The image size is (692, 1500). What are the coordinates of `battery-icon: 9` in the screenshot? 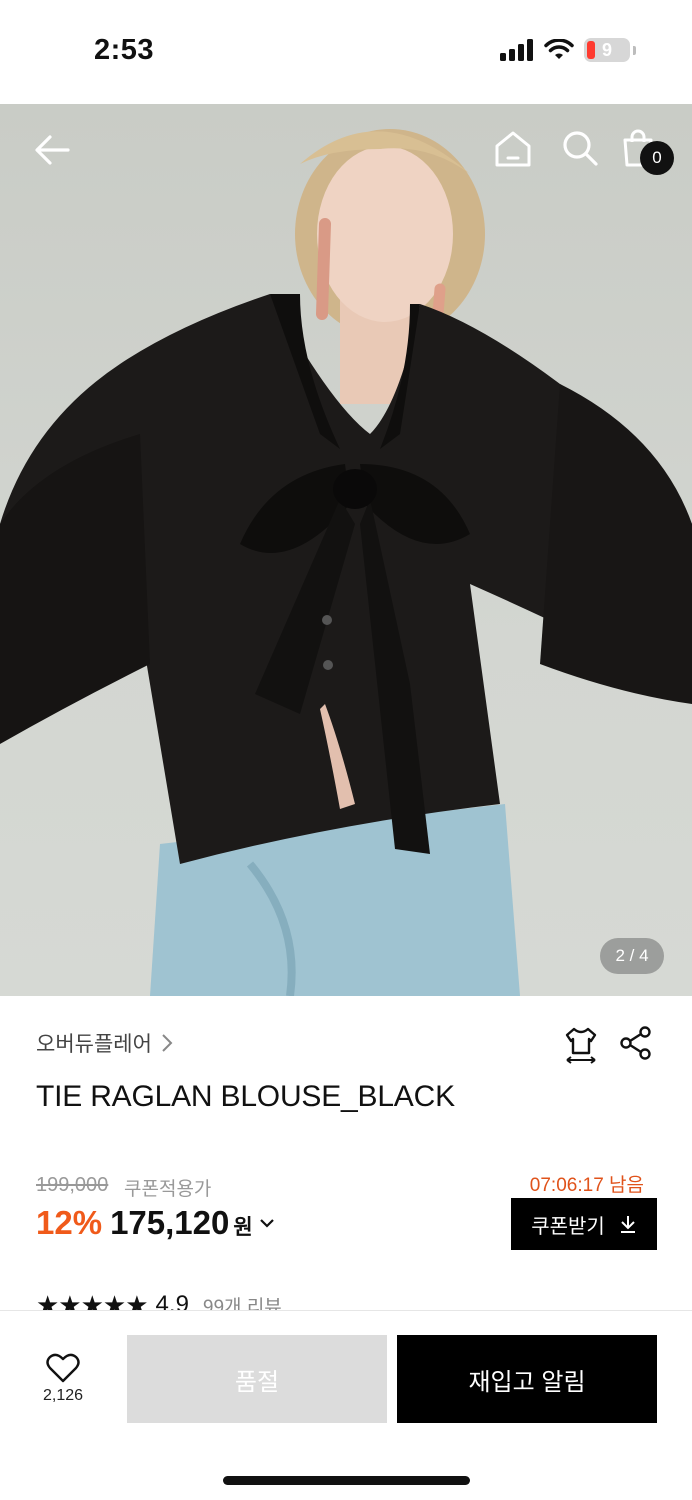 It's located at (607, 50).